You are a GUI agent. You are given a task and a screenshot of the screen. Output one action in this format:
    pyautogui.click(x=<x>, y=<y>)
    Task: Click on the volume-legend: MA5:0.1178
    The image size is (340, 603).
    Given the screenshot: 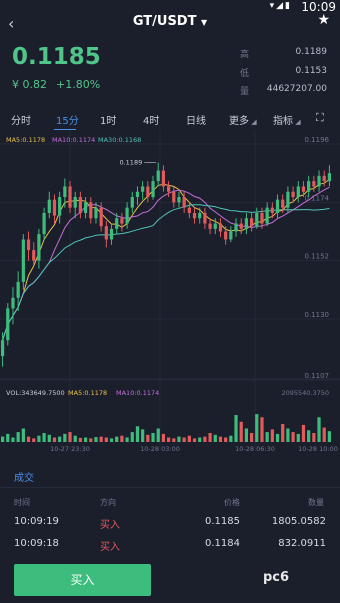 What is the action you would take?
    pyautogui.click(x=87, y=393)
    